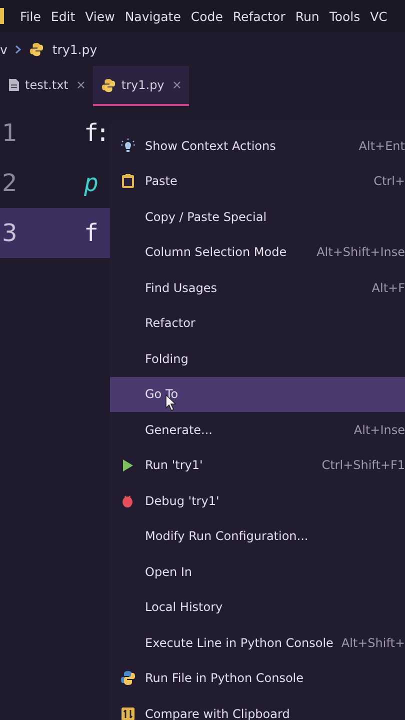 The height and width of the screenshot is (720, 405). Describe the element at coordinates (257, 323) in the screenshot. I see `context-menu-item: Refactor` at that location.